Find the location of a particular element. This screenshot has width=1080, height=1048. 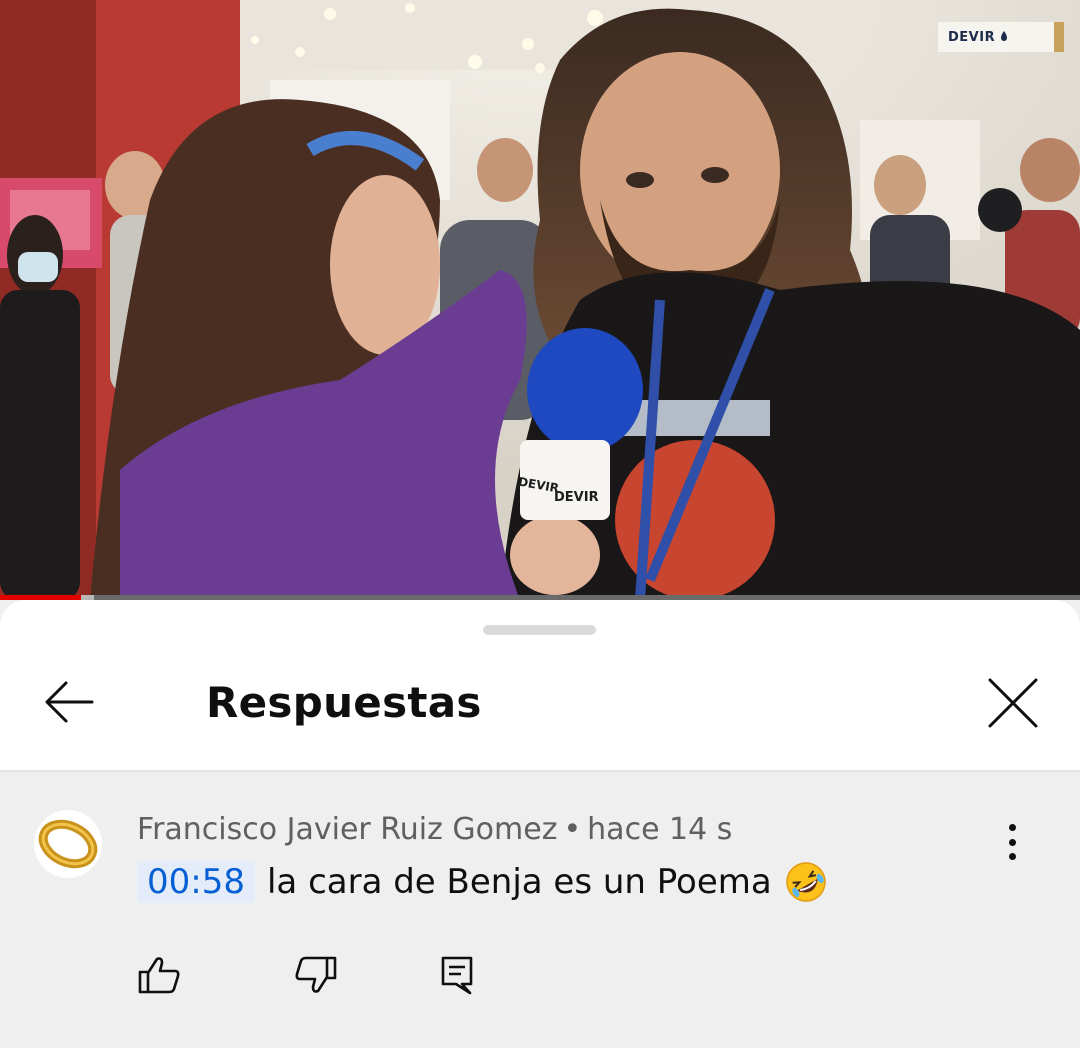

thumbs-down-icon is located at coordinates (316, 974).